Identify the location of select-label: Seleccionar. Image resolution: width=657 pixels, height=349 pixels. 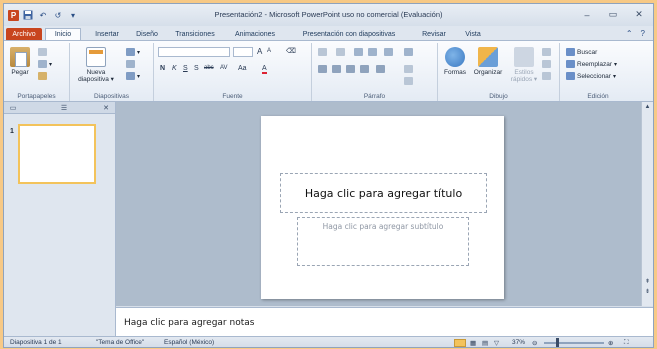
(594, 76).